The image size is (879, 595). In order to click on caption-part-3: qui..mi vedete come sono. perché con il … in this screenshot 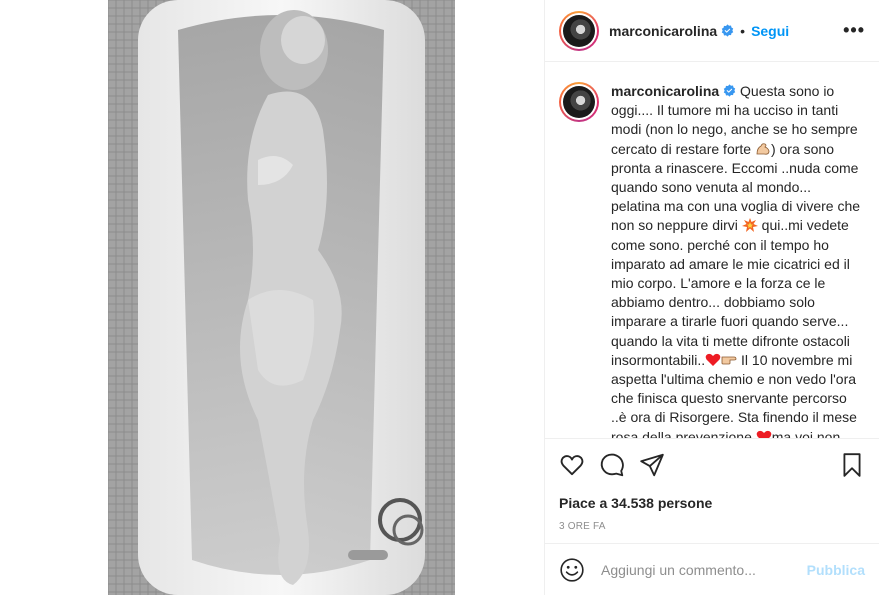, I will do `click(730, 292)`.